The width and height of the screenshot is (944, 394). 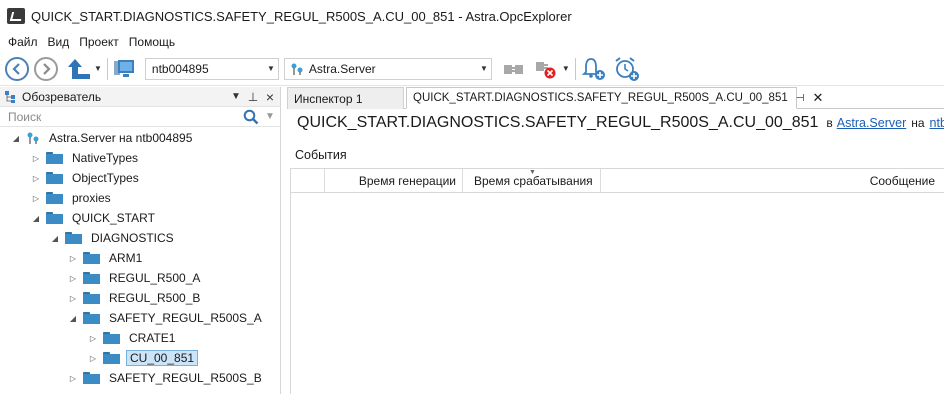 I want to click on tree-node-label: DIAGNOSTICS, so click(x=132, y=238).